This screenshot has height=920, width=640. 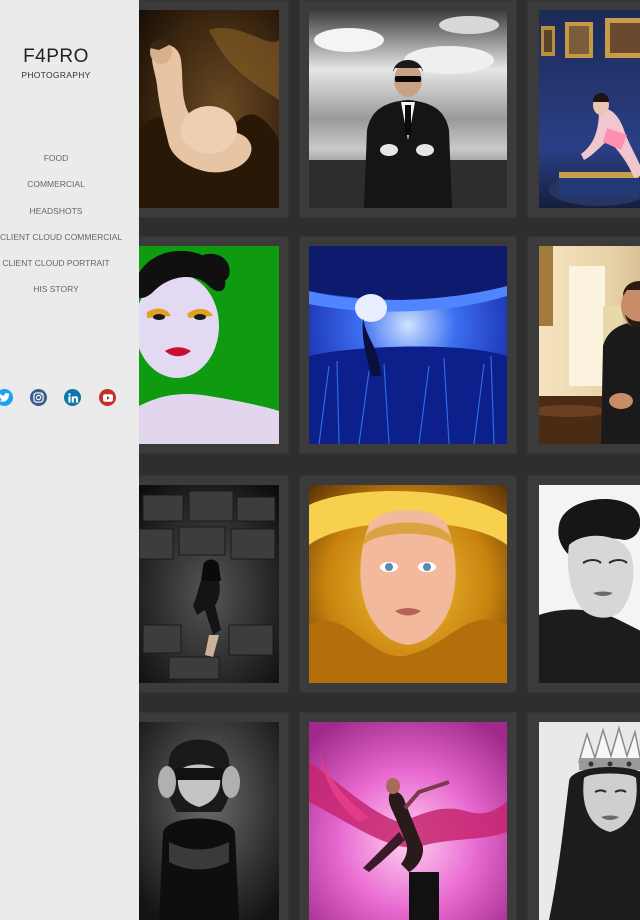 I want to click on nav-item-food: FOOD, so click(x=56, y=164).